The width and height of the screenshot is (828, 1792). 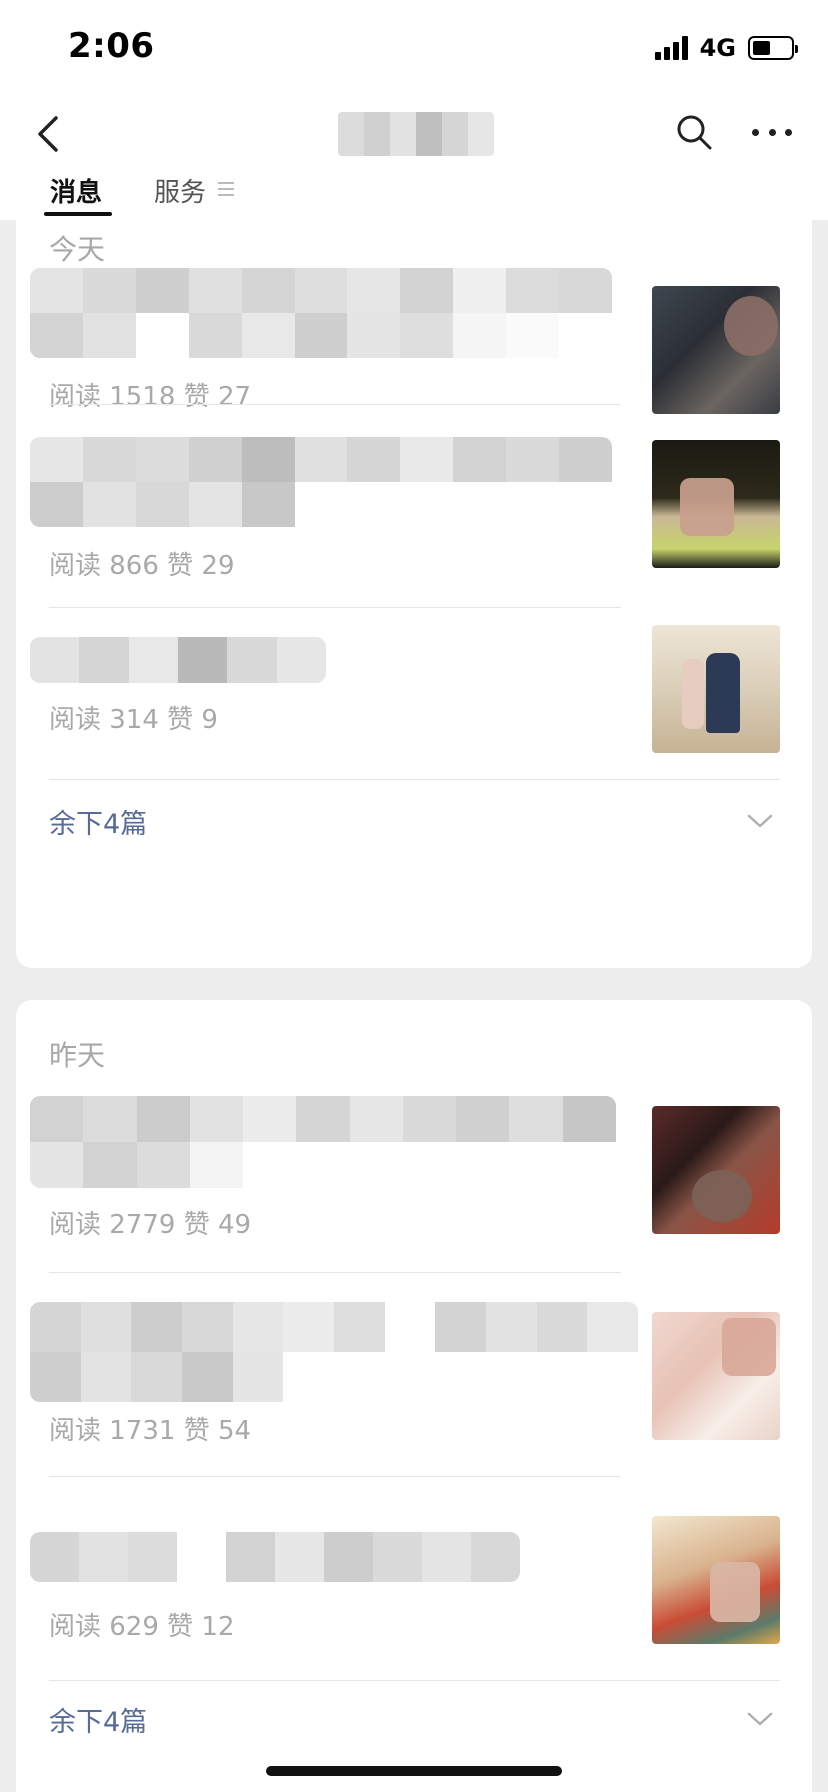 I want to click on tab-bar: 消息 服务, so click(x=414, y=196).